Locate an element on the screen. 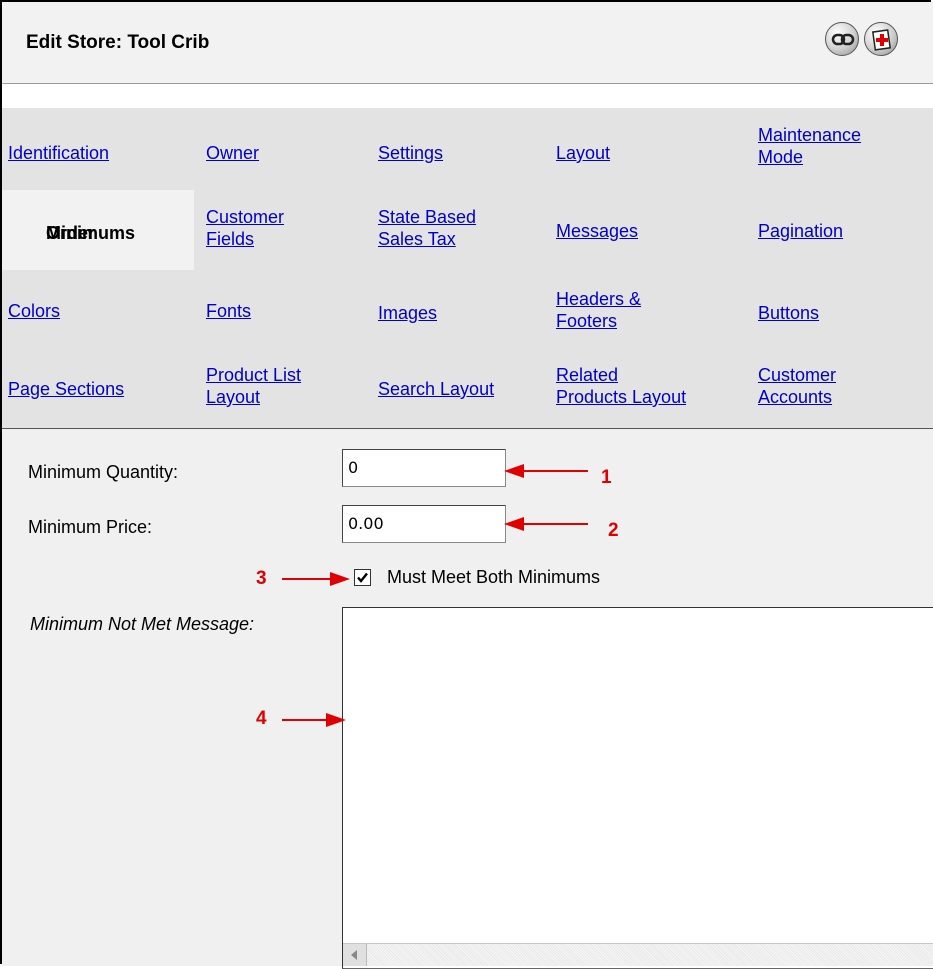  min-price-input: 0.00 is located at coordinates (424, 524).